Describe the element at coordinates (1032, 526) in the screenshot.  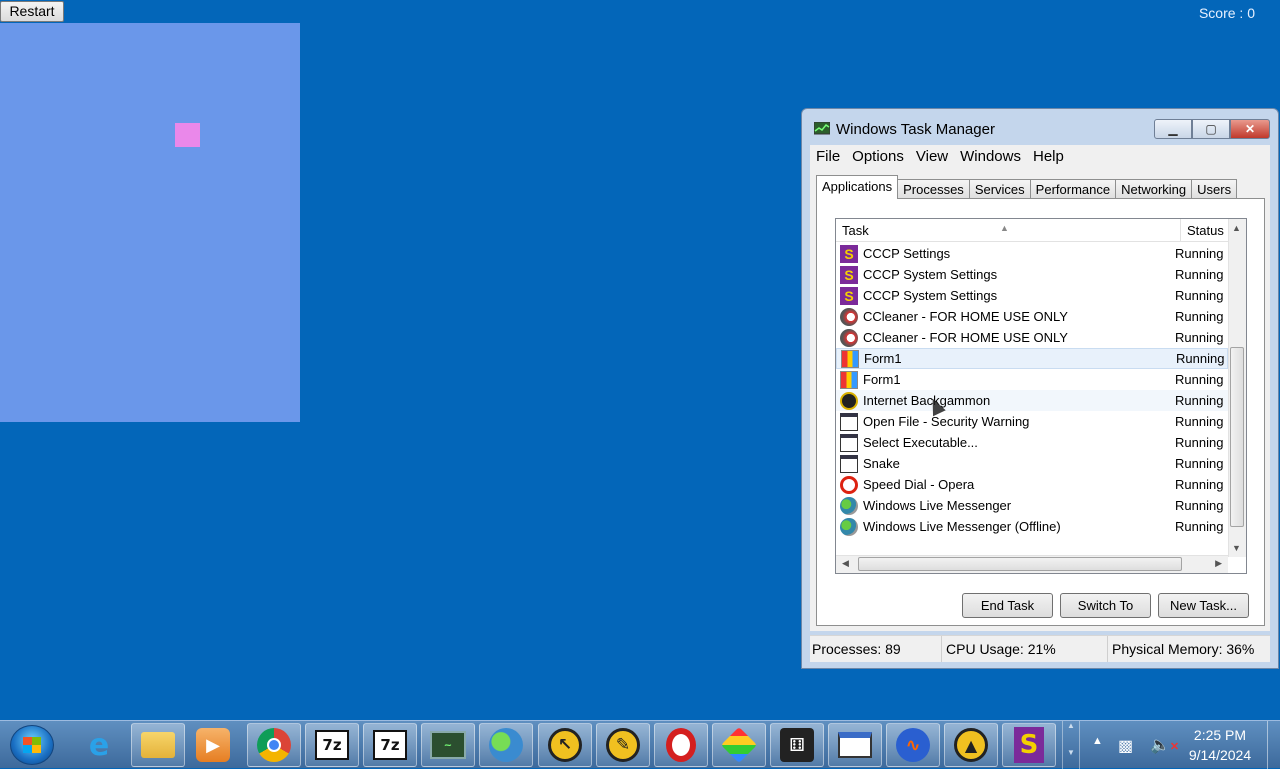
I see `list-item: Windows Live Messenger (Offline) Running` at that location.